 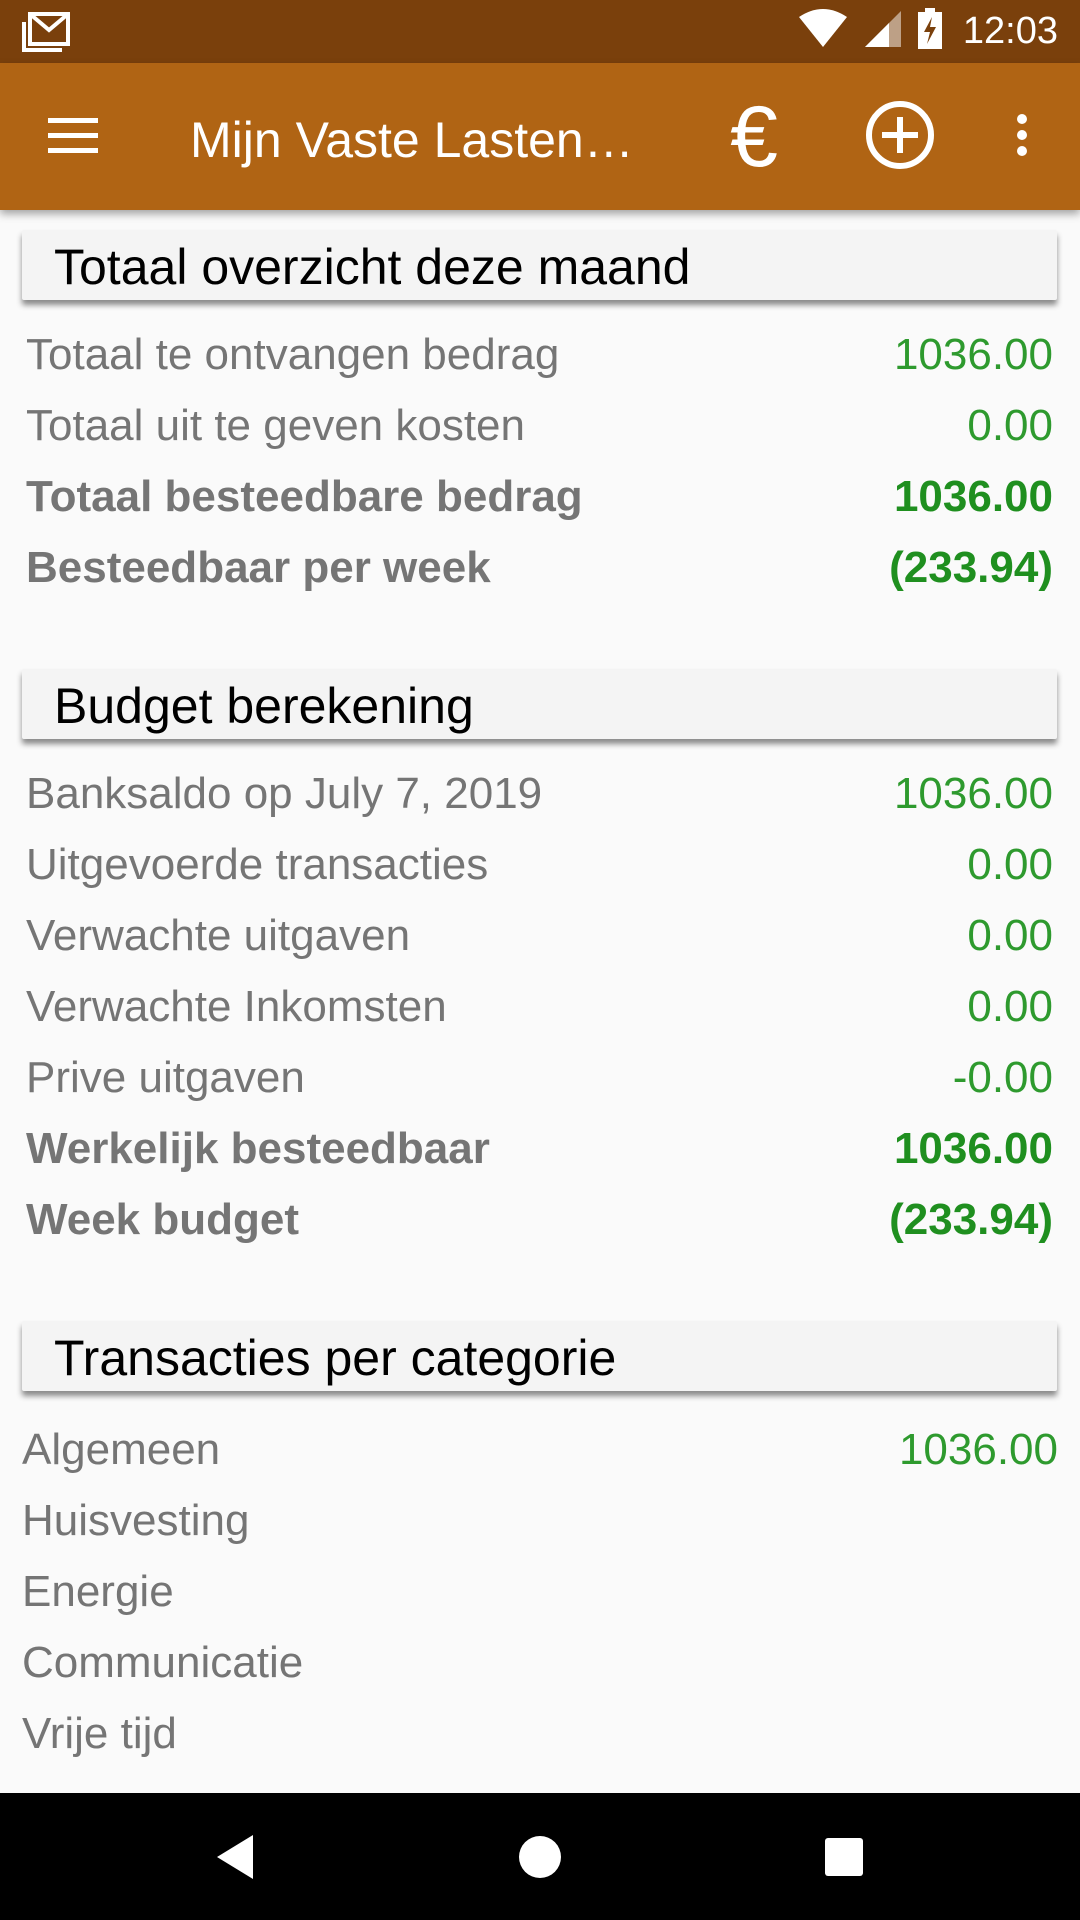 I want to click on category-row-vrije-tijd: Vrije tijd, so click(x=540, y=1736).